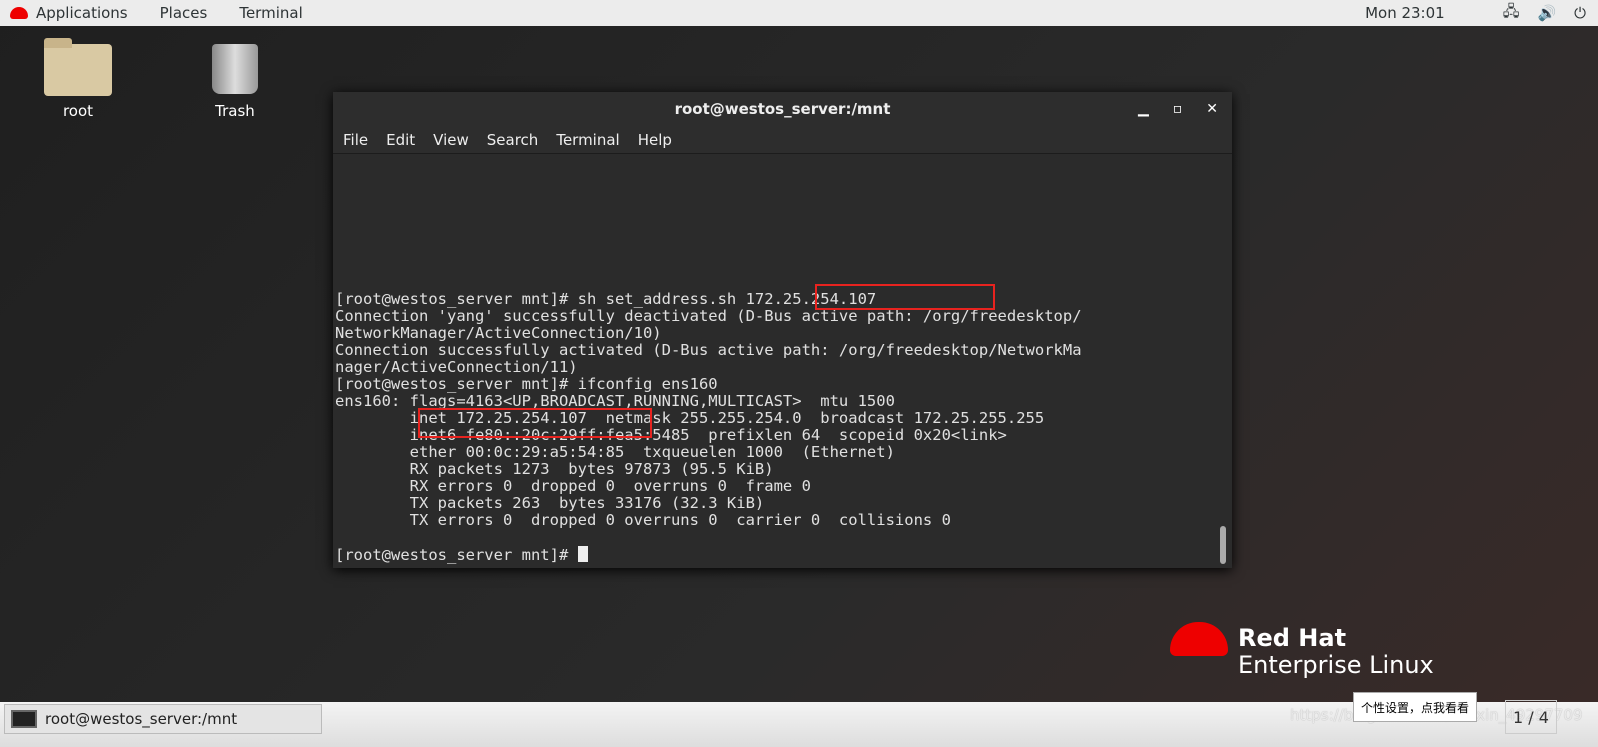 This screenshot has width=1598, height=747. I want to click on desktop-icon-trash: Trash, so click(235, 82).